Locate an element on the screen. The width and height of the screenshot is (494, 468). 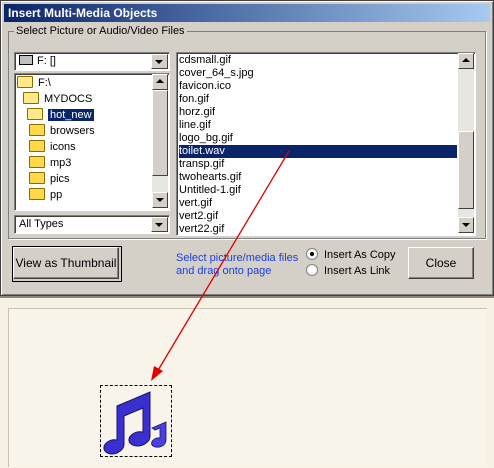
drag-arrow-head is located at coordinates (157, 373).